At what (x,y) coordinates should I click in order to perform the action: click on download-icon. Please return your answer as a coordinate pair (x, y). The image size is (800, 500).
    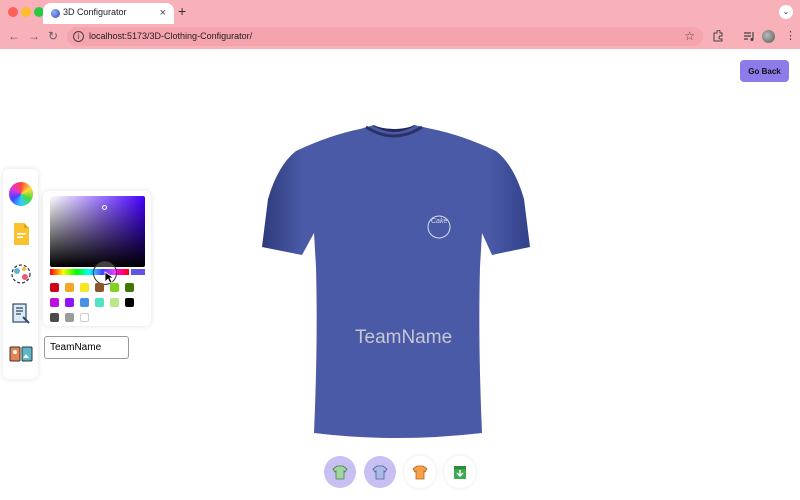
    Looking at the image, I should click on (460, 472).